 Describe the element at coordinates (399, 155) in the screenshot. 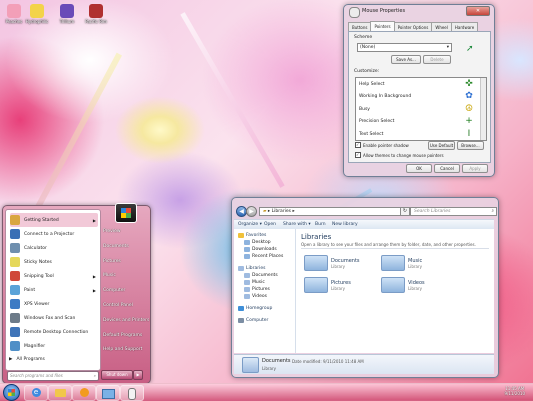

I see `allow-themes-checkbox: ✓ Allow themes to change mouse pointers` at that location.